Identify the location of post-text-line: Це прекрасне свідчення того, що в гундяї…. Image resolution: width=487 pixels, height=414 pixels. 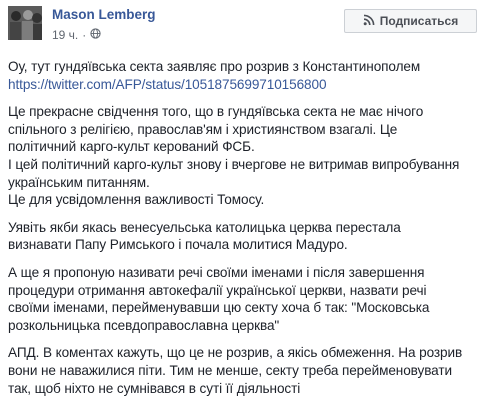
(216, 112).